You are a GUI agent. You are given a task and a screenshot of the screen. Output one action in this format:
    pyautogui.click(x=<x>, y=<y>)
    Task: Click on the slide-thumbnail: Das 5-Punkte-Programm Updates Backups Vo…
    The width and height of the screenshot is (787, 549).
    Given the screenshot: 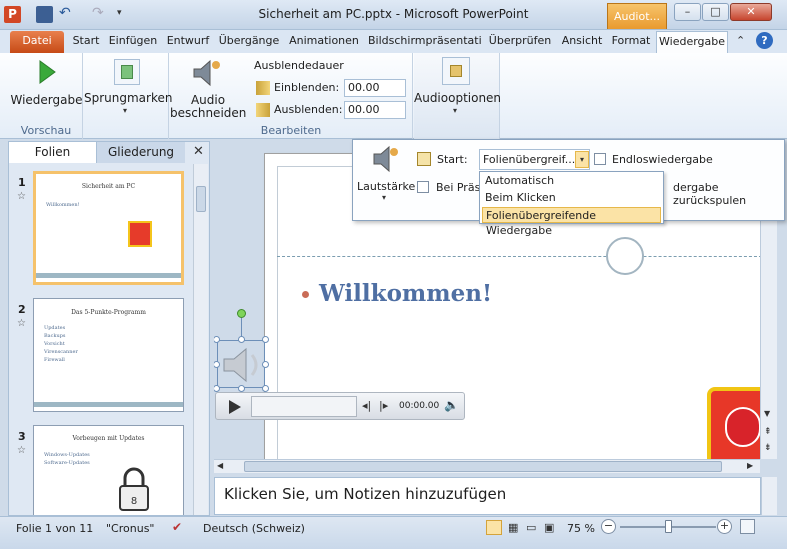 What is the action you would take?
    pyautogui.click(x=108, y=355)
    